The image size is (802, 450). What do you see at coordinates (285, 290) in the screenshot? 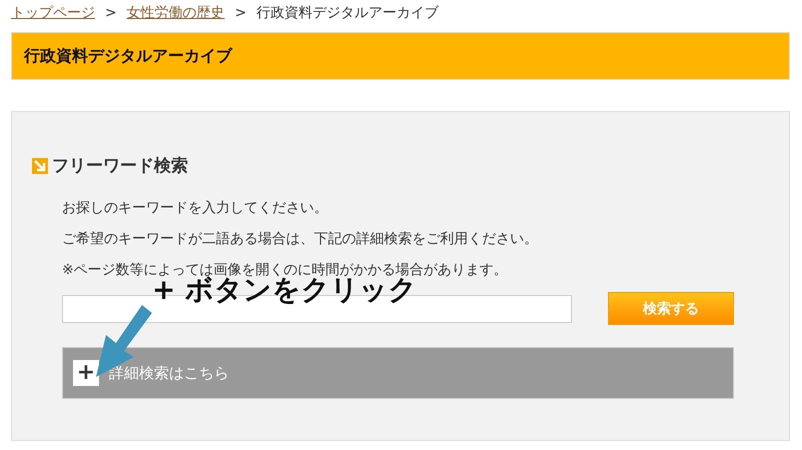
I see `annotation-text: + ボタンをクリック` at bounding box center [285, 290].